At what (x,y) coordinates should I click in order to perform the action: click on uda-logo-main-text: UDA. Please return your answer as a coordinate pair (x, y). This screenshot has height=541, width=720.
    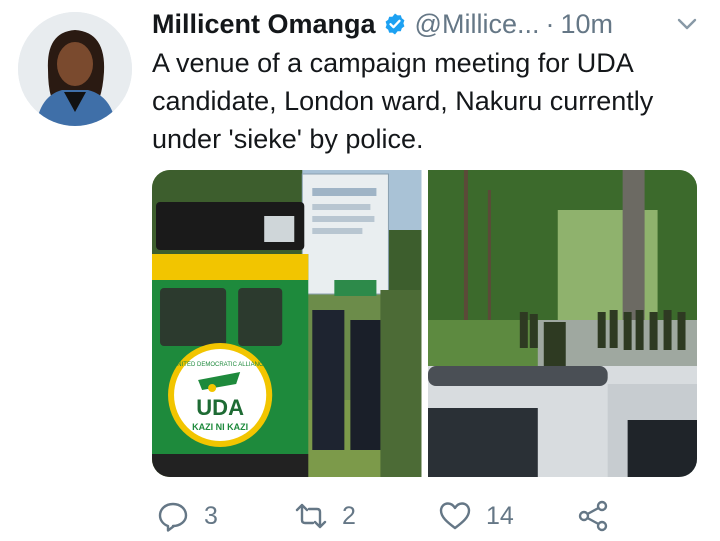
    Looking at the image, I should click on (220, 407).